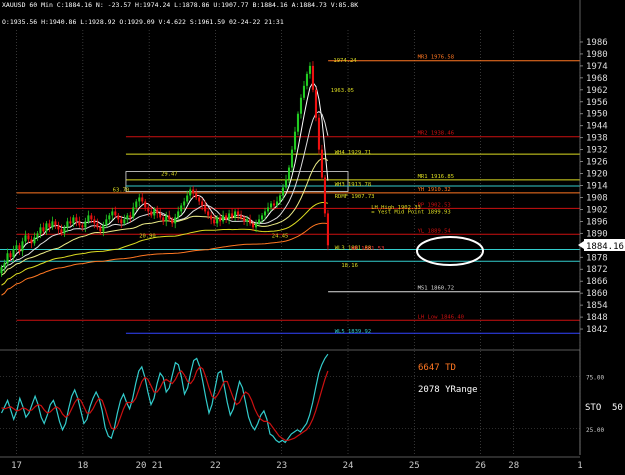 The image size is (625, 475). Describe the element at coordinates (436, 134) in the screenshot. I see `level-label: MR2 1938.46` at that location.